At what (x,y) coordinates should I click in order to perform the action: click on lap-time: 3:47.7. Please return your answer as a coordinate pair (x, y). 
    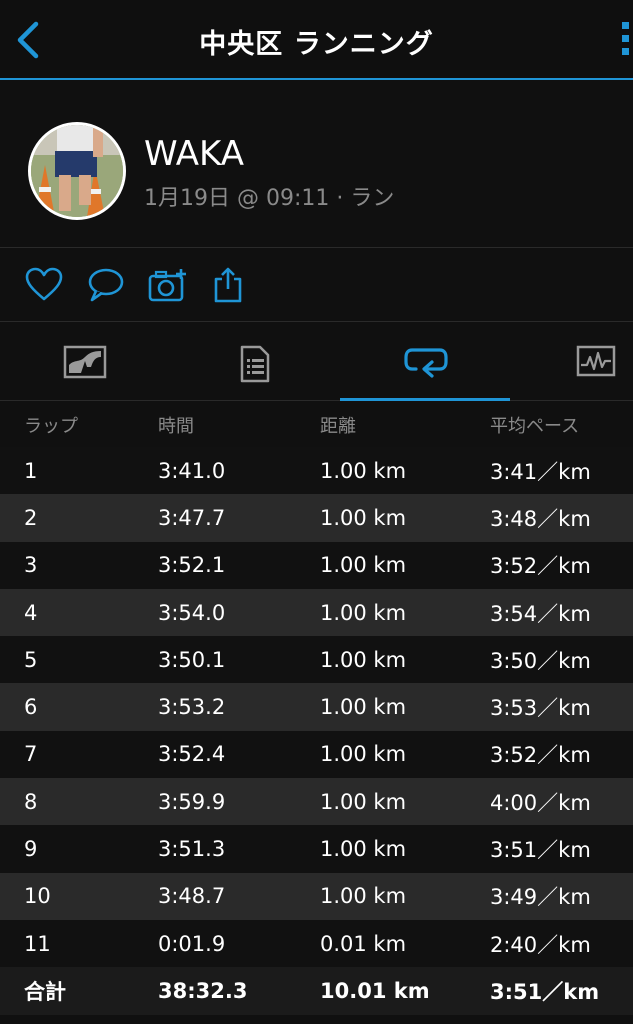
    Looking at the image, I should click on (192, 517).